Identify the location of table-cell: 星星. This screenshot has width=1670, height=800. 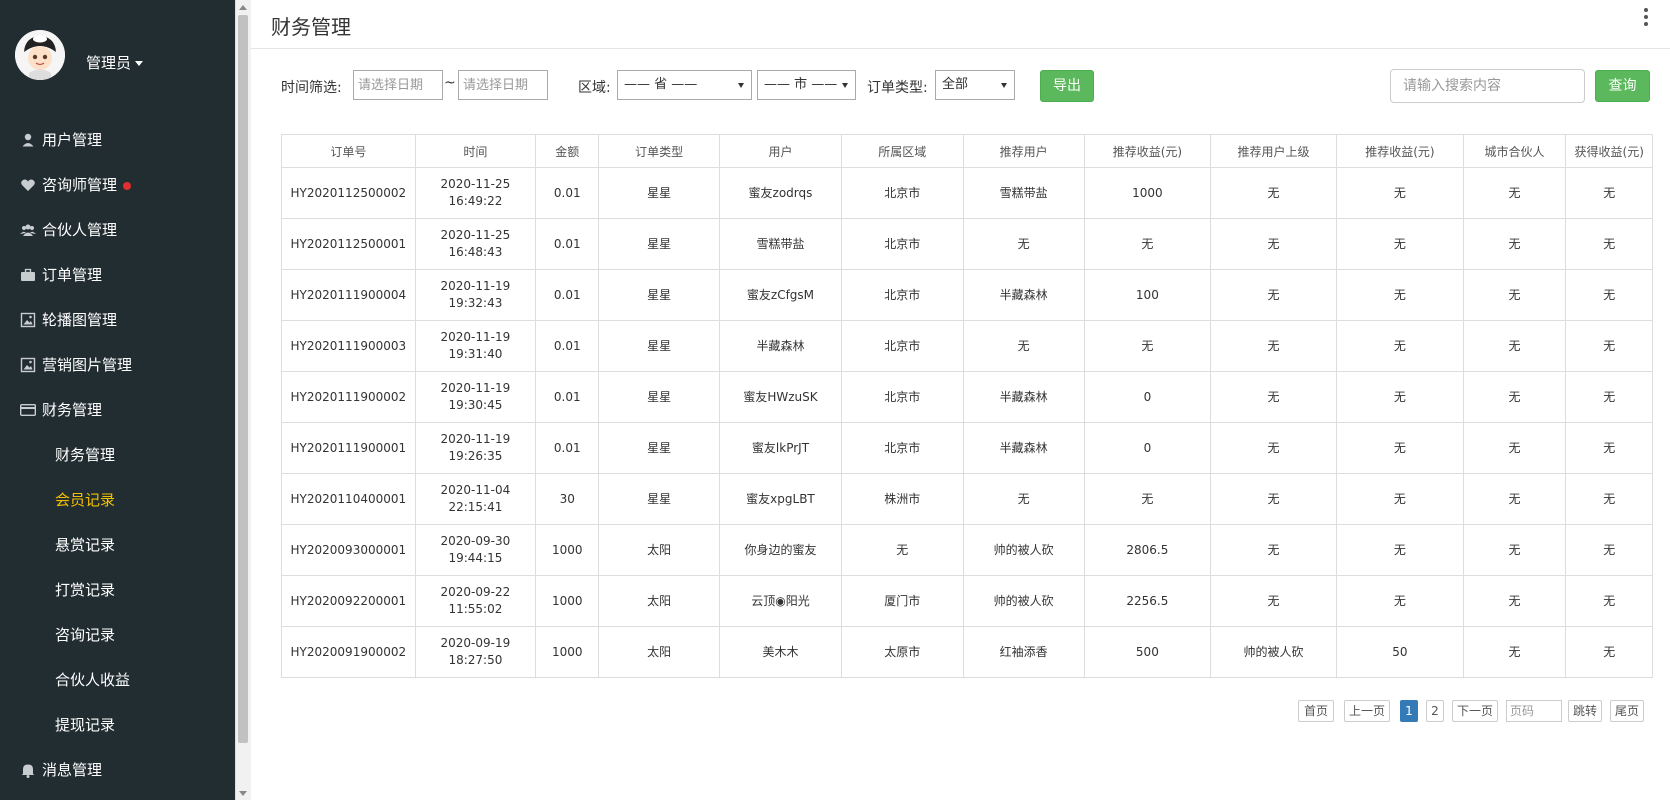
(659, 193).